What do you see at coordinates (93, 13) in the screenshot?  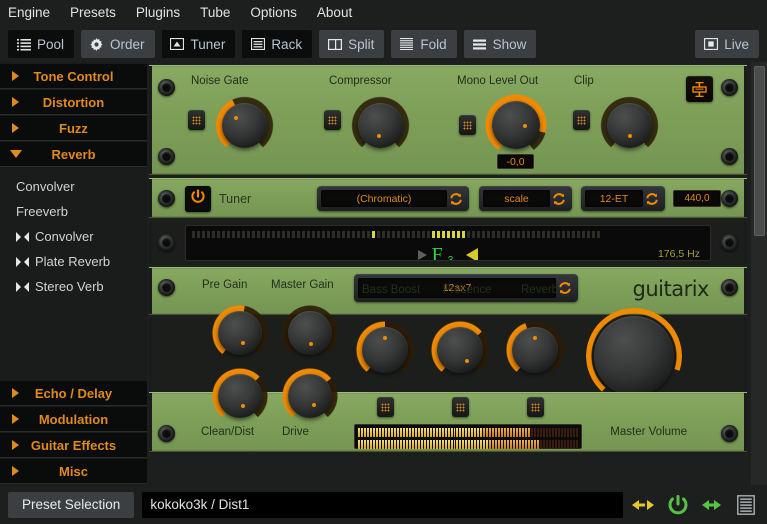 I see `menu-item-presets: Presets` at bounding box center [93, 13].